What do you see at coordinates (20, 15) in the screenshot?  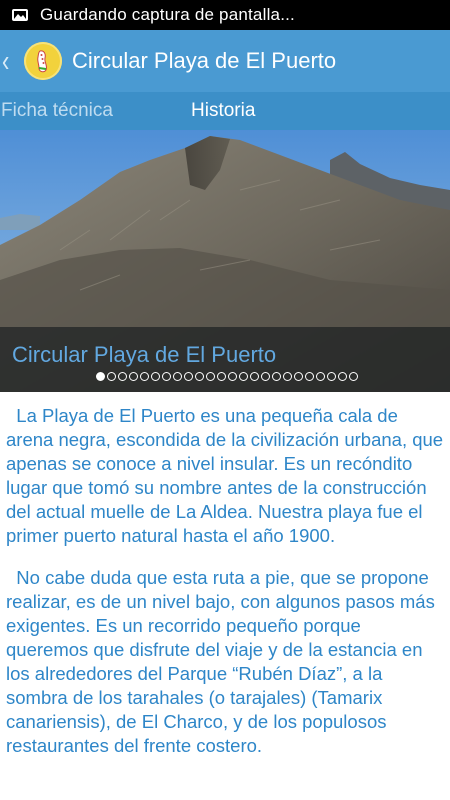 I see `screenshot-image-icon` at bounding box center [20, 15].